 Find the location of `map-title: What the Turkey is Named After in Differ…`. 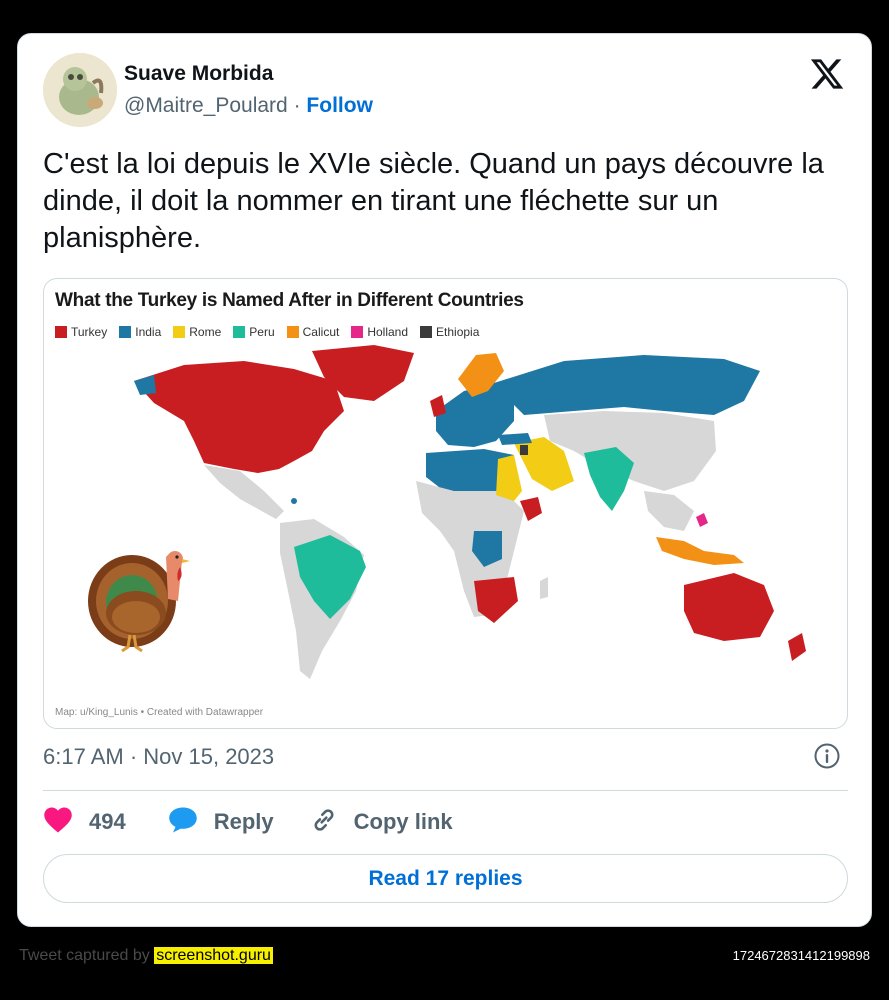

map-title: What the Turkey is Named After in Differ… is located at coordinates (289, 300).